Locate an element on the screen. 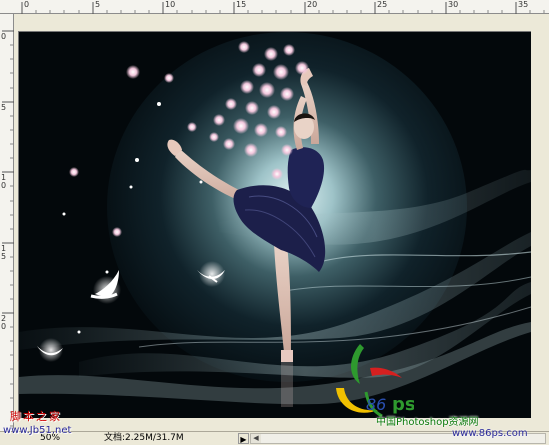 The height and width of the screenshot is (445, 549). left-ruler-ticks is located at coordinates (8, 228).